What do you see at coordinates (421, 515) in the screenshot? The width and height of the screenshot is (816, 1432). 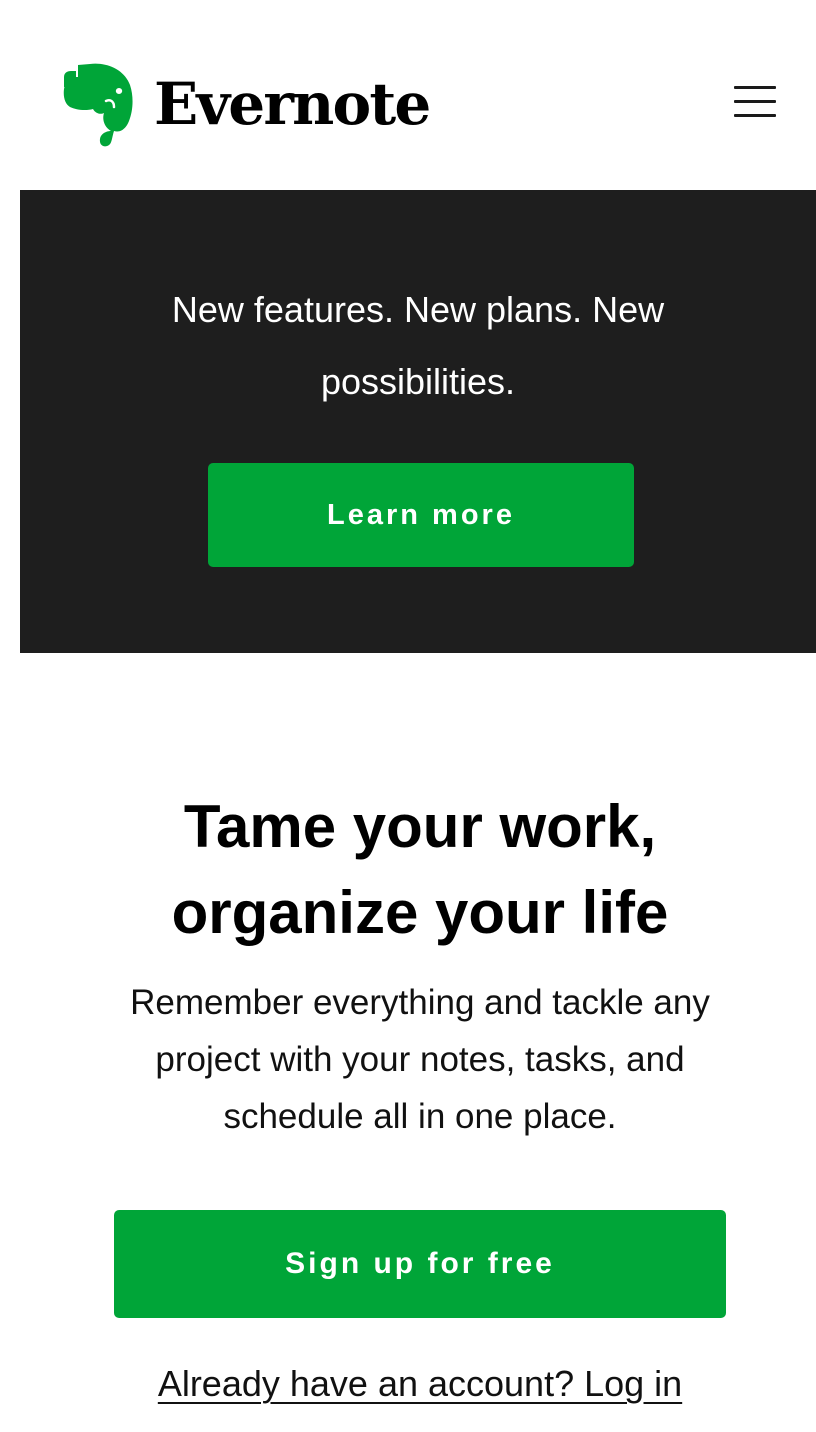 I see `learn-more-button: Learn more` at bounding box center [421, 515].